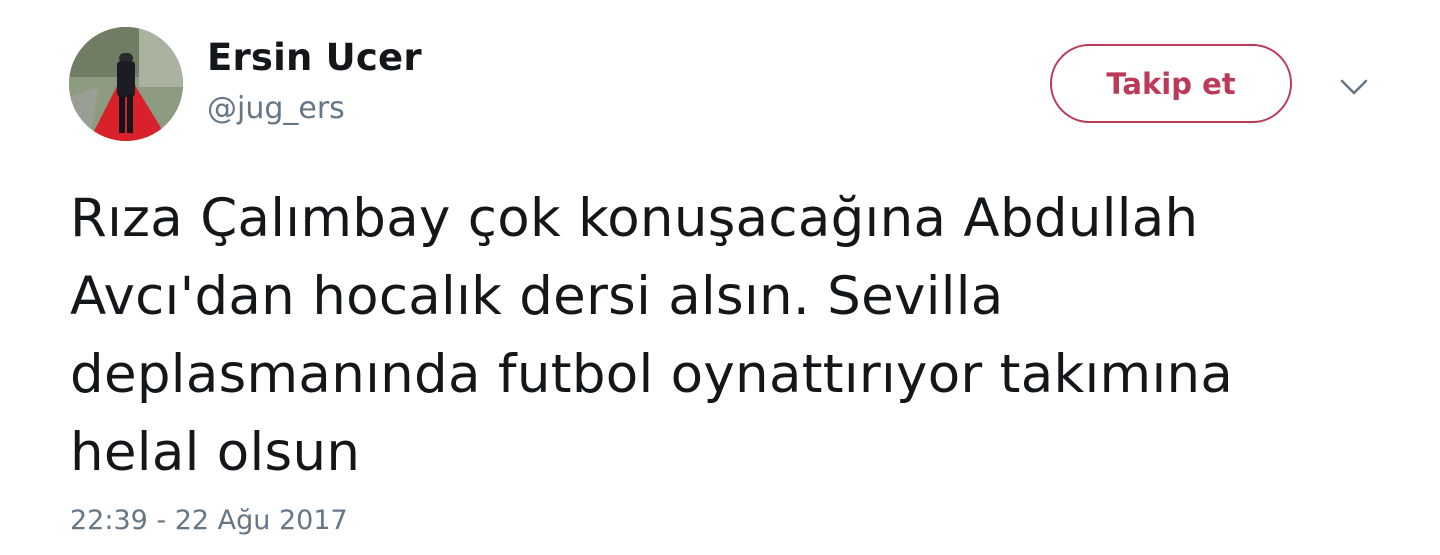 Image resolution: width=1440 pixels, height=555 pixels. I want to click on chevron-down-icon, so click(1354, 87).